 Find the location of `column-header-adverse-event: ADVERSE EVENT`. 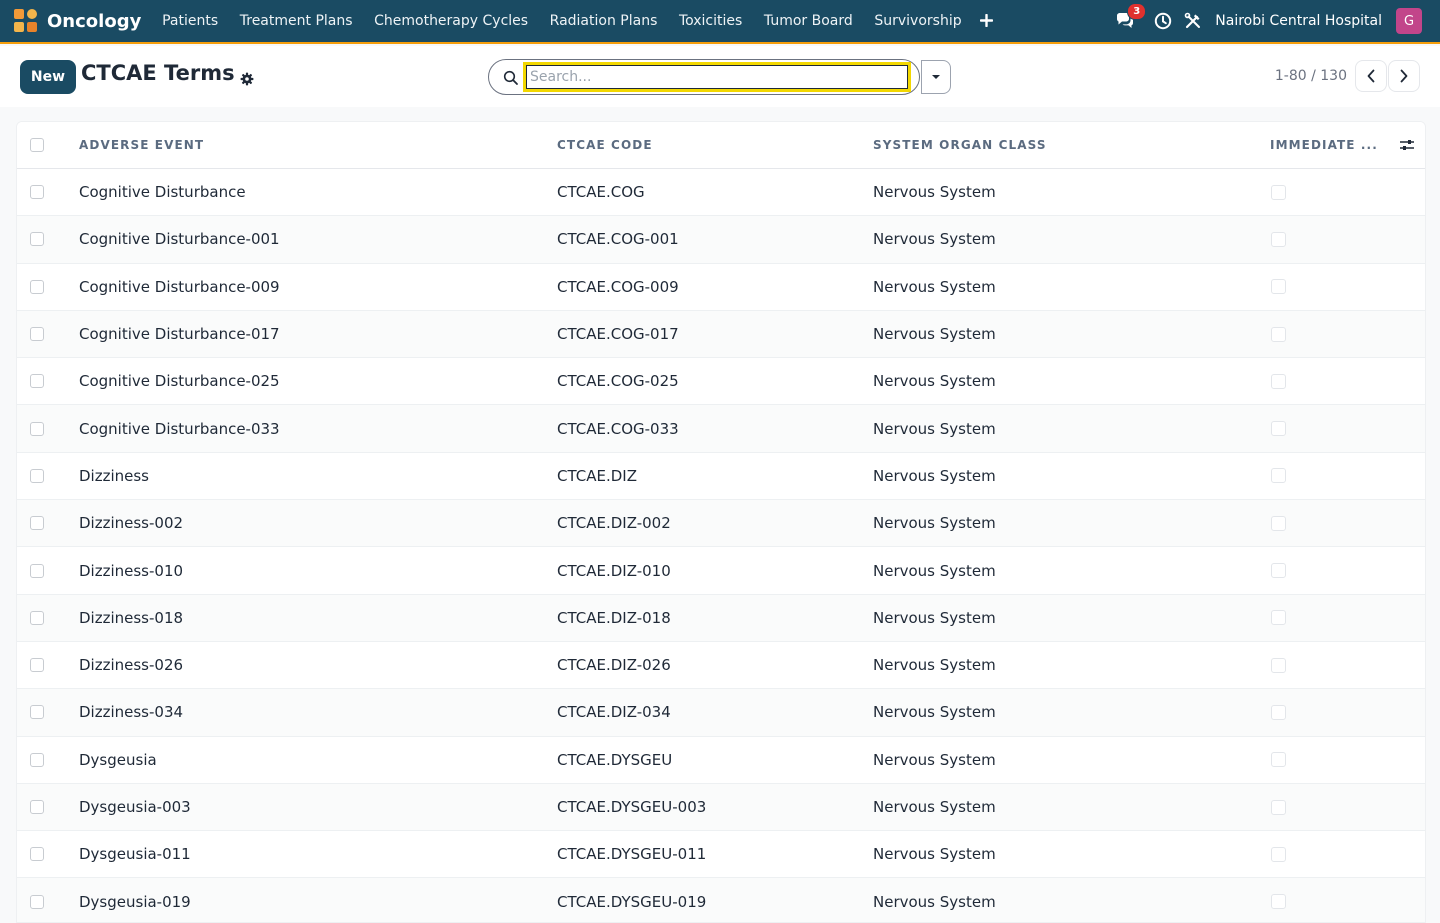

column-header-adverse-event: ADVERSE EVENT is located at coordinates (141, 145).